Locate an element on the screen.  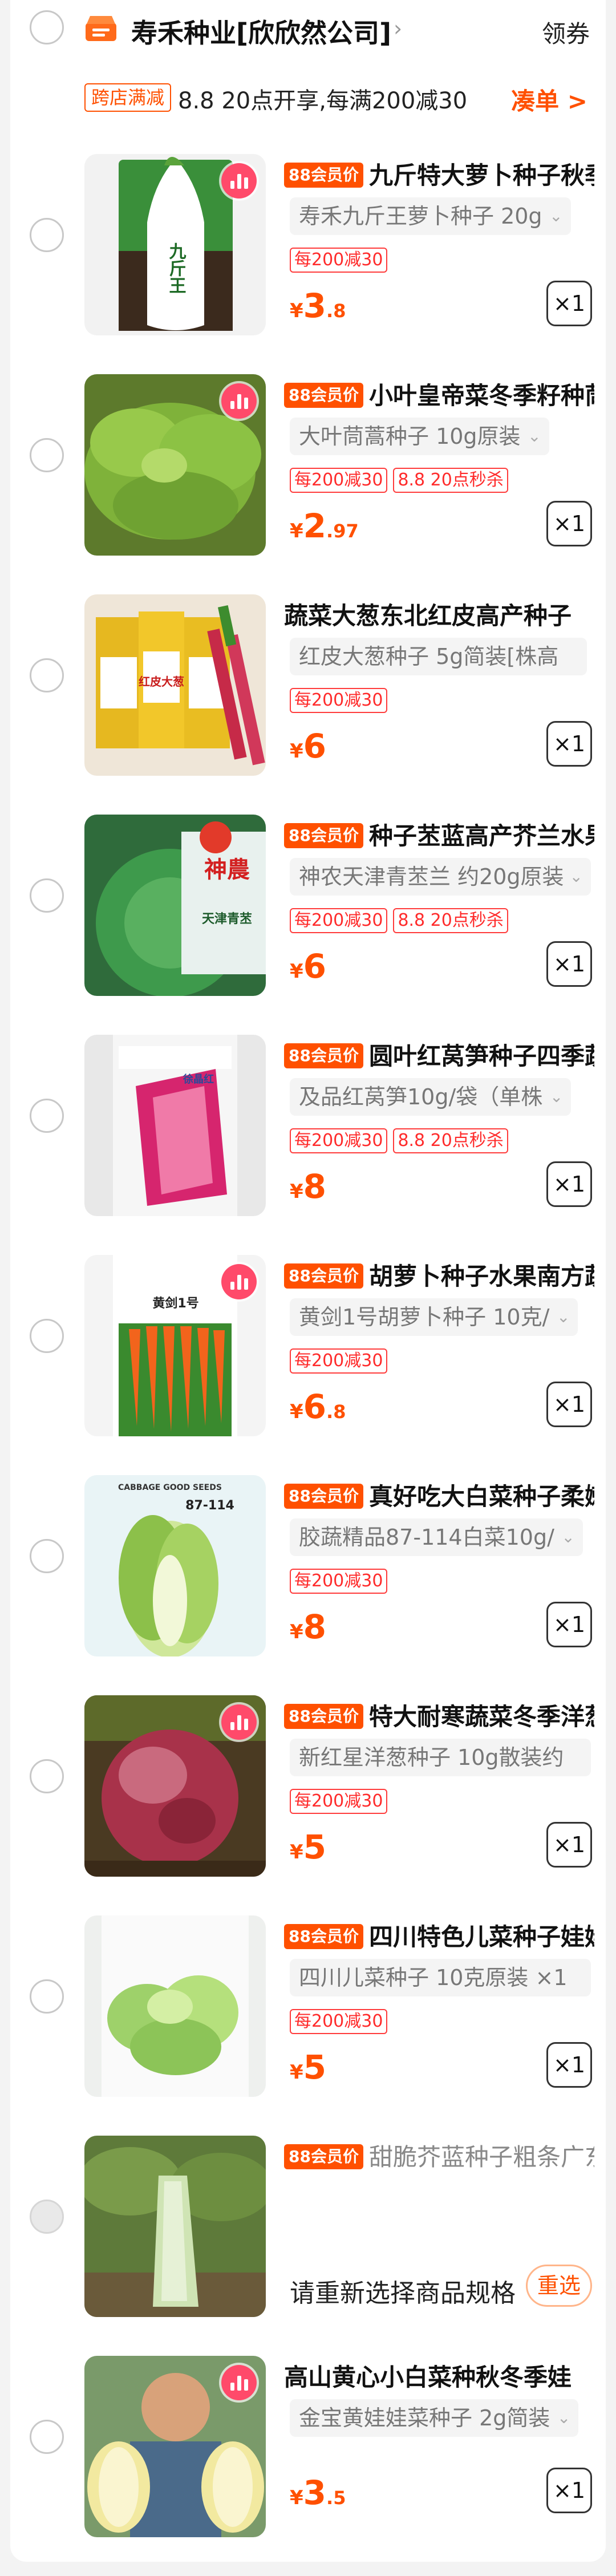
item-title-text: 特大耐寒蔬菜冬季洋葱 is located at coordinates (481, 1717).